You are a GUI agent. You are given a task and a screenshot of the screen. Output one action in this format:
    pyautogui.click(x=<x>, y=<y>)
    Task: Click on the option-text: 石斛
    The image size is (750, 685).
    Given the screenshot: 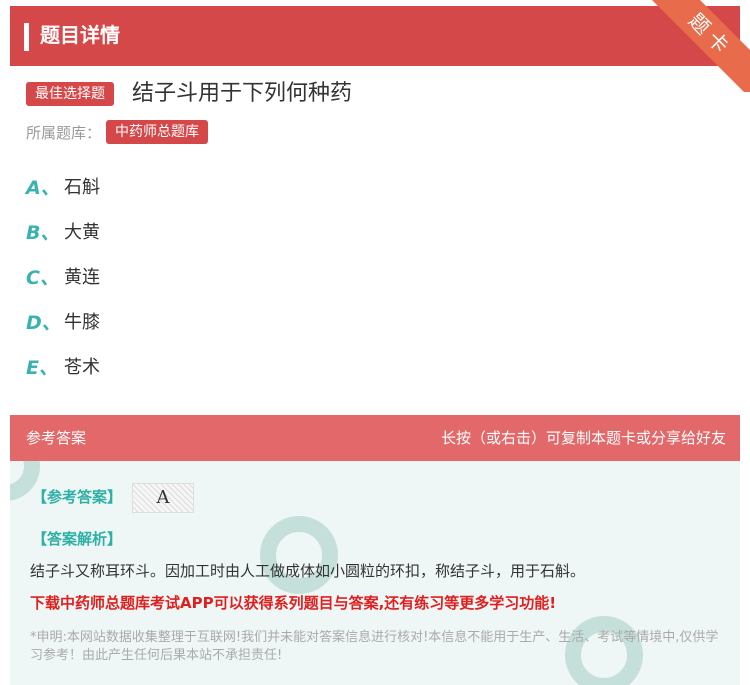 What is the action you would take?
    pyautogui.click(x=82, y=187)
    